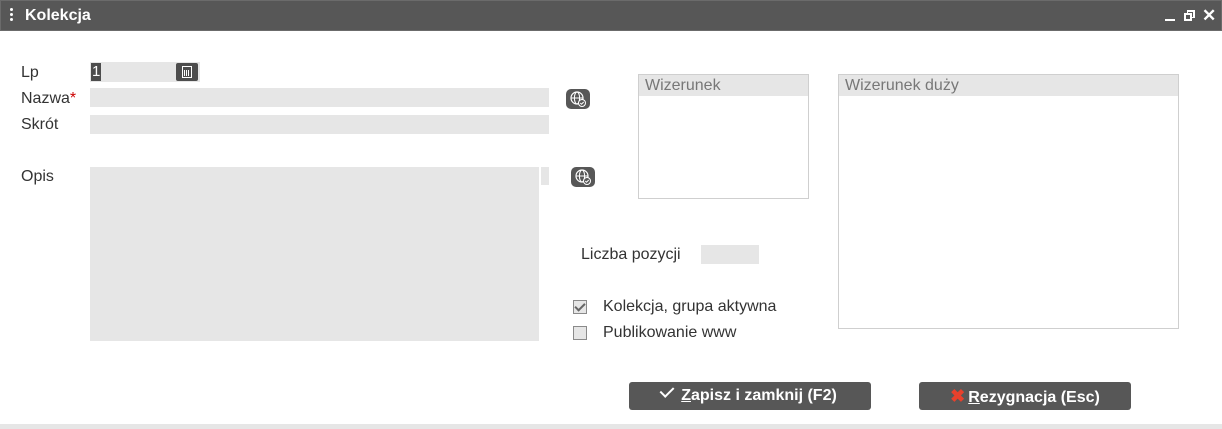 Image resolution: width=1222 pixels, height=429 pixels. What do you see at coordinates (319, 124) in the screenshot?
I see `short-field` at bounding box center [319, 124].